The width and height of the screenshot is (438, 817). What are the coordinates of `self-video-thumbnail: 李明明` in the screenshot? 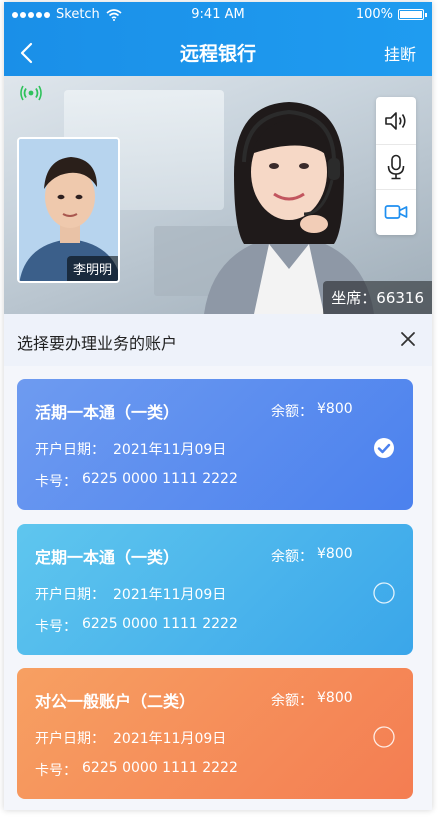 It's located at (68, 210).